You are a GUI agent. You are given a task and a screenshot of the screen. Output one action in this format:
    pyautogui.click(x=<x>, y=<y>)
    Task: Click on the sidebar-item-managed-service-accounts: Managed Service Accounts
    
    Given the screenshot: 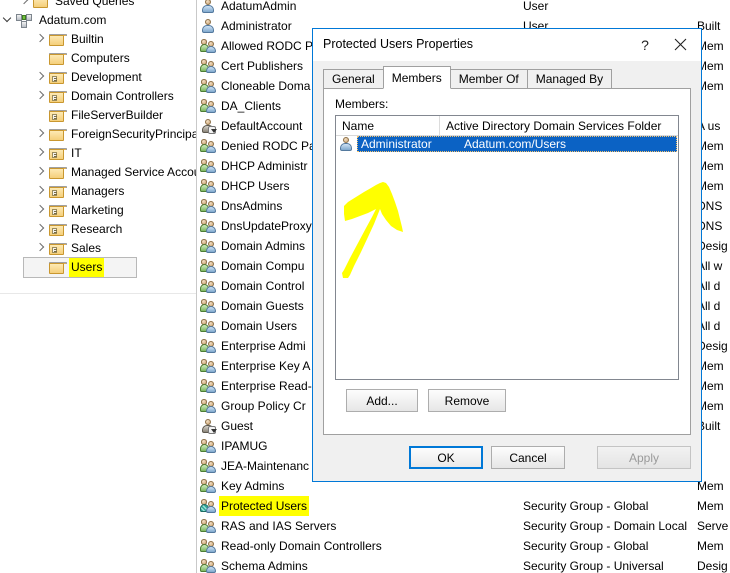 What is the action you would take?
    pyautogui.click(x=98, y=172)
    